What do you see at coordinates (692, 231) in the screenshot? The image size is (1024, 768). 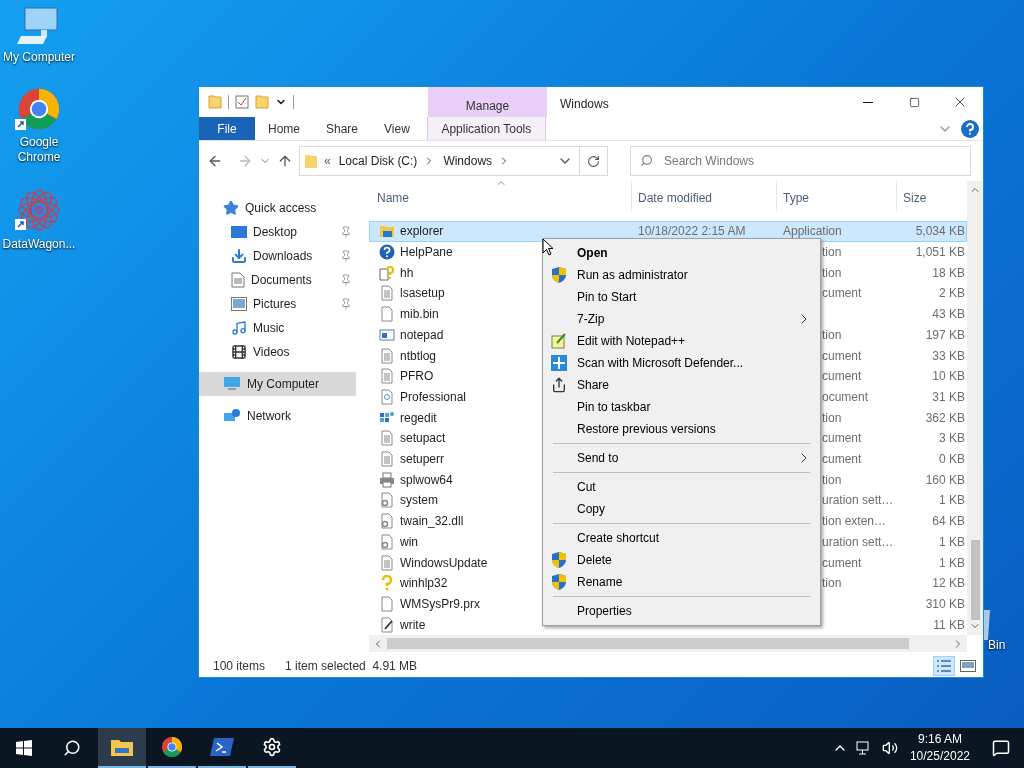 I see `date-modified-cell: 10/18/2022 2:15 AM` at bounding box center [692, 231].